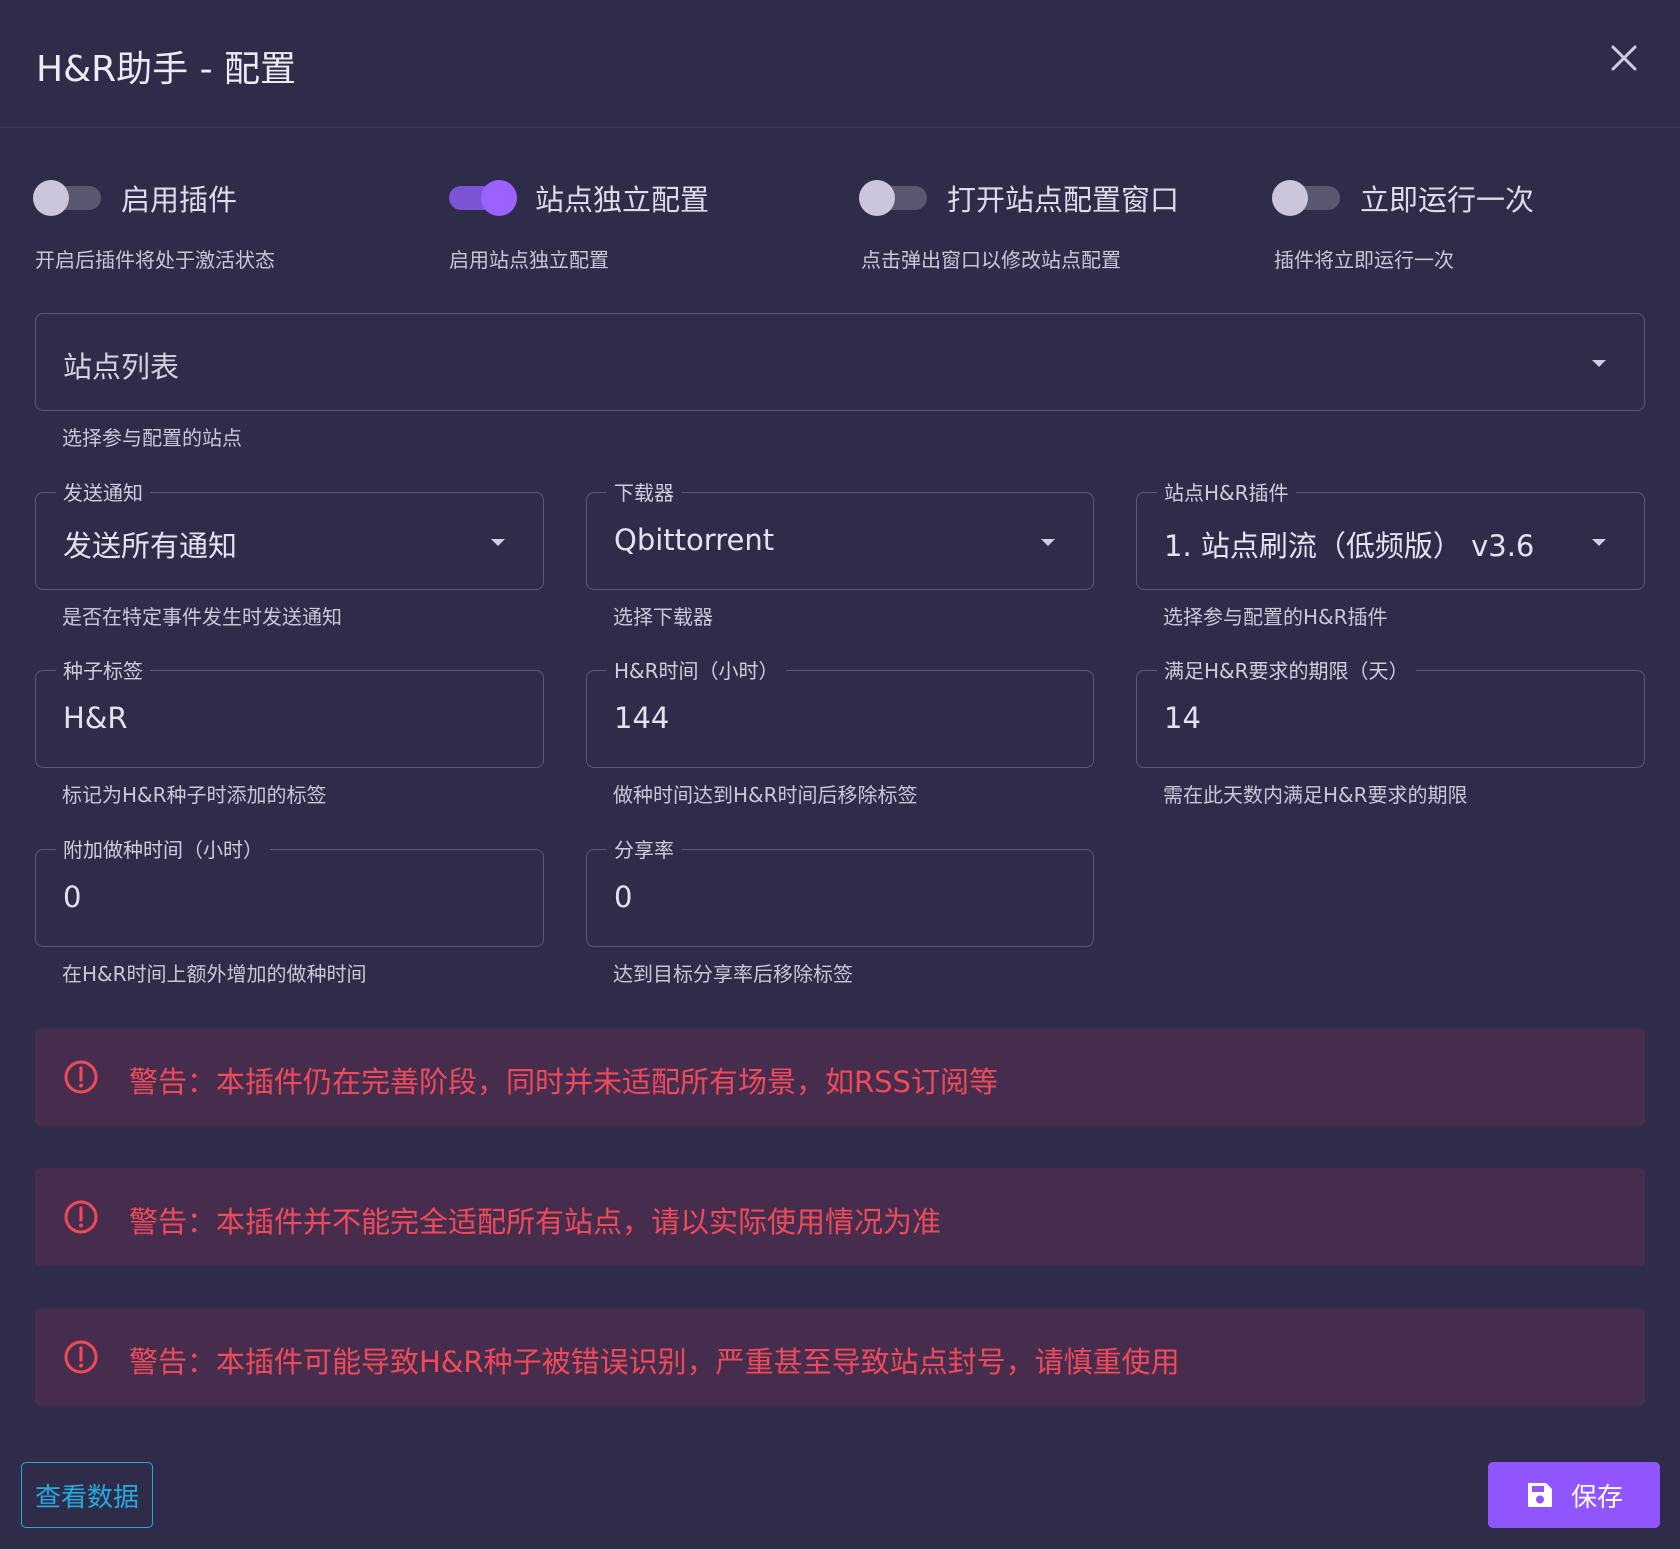  Describe the element at coordinates (1226, 491) in the screenshot. I see `hr-plugin-legend: 站点H&R插件` at that location.